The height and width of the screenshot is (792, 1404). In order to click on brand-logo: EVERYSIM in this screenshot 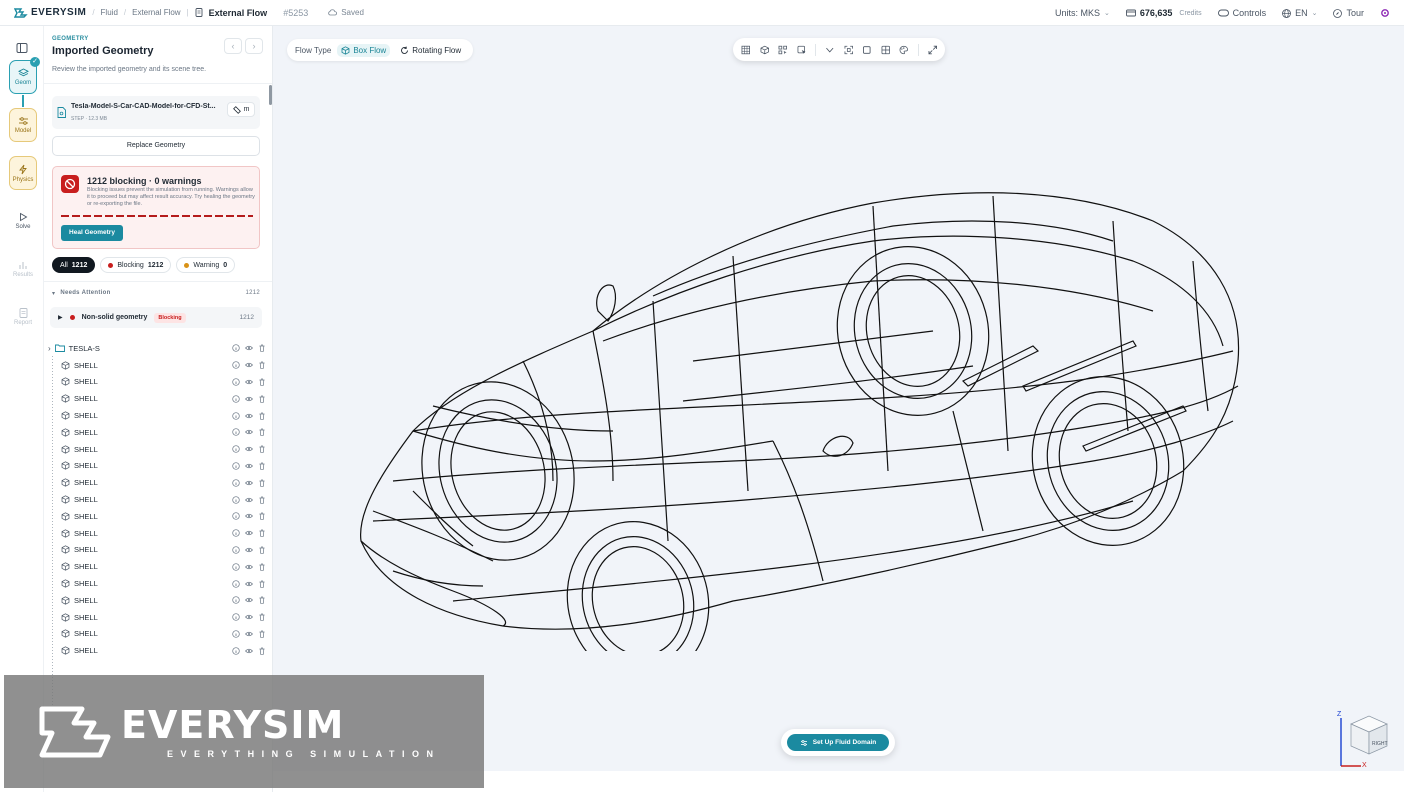, I will do `click(50, 12)`.